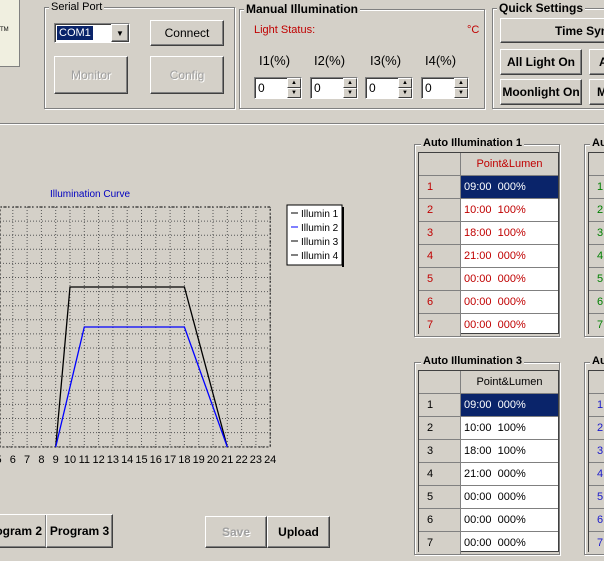  Describe the element at coordinates (91, 75) in the screenshot. I see `monitor-button: Monitor` at that location.